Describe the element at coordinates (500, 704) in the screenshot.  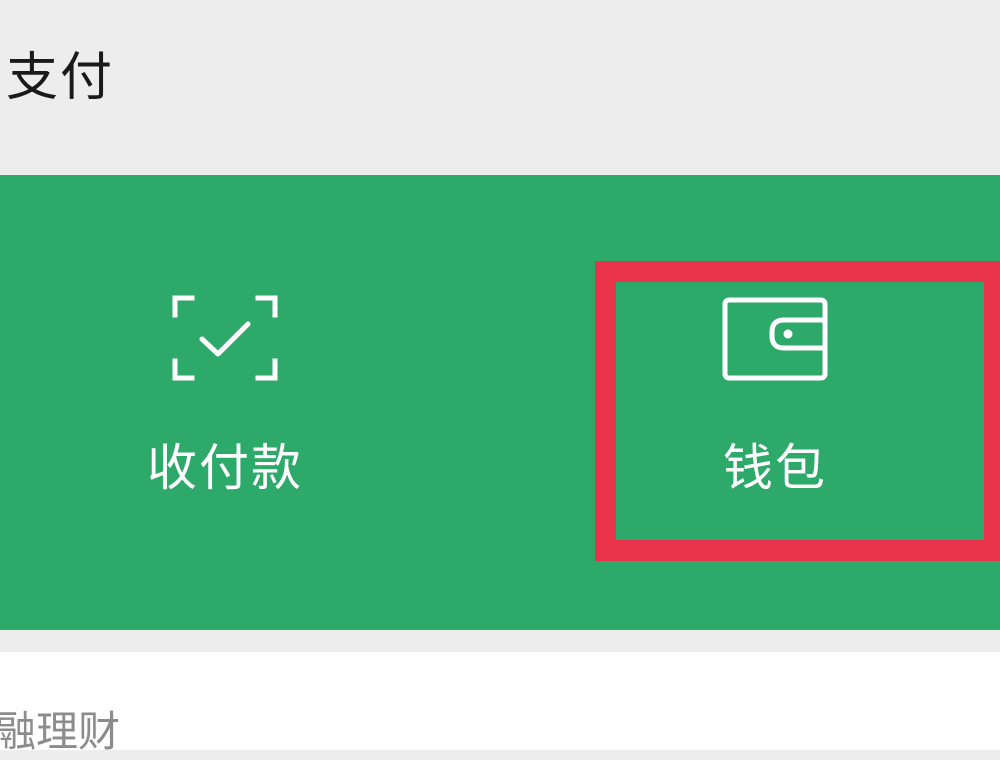
I see `finance-section: 融理财` at that location.